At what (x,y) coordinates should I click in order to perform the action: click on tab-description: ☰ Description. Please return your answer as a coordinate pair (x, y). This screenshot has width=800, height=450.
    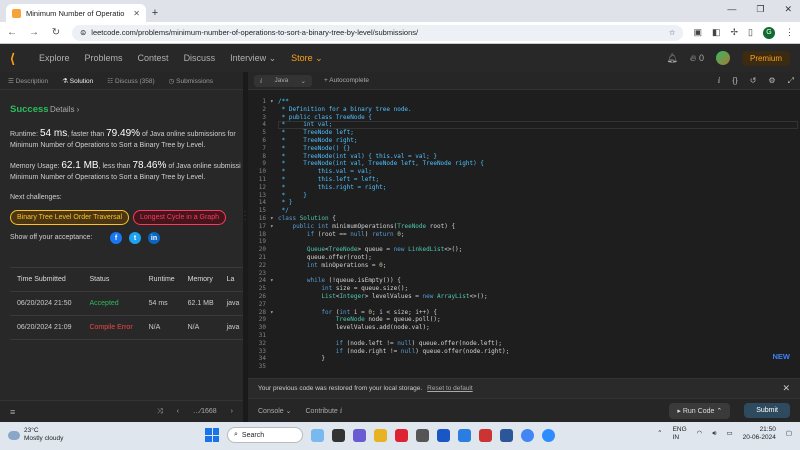
    Looking at the image, I should click on (28, 81).